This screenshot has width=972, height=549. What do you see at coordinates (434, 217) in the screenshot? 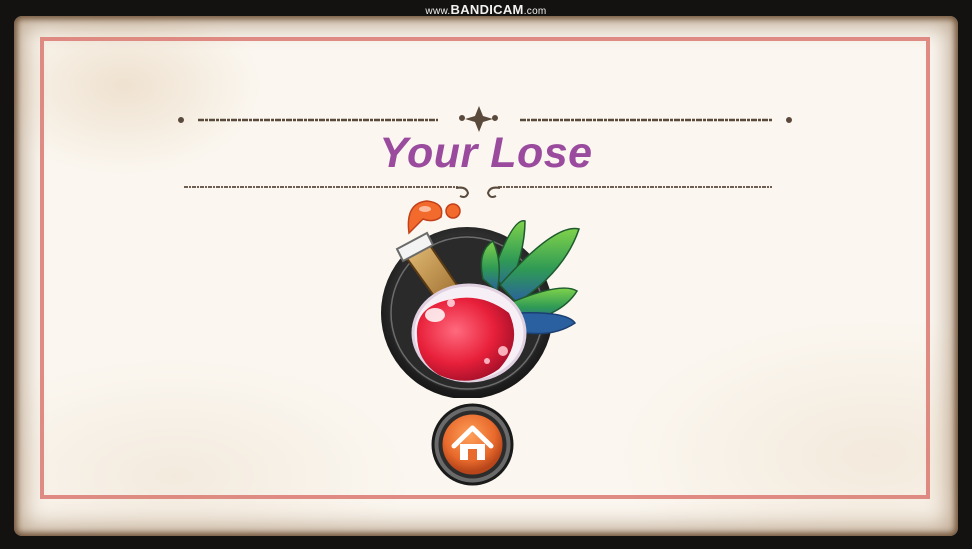
I see `splash-drops` at bounding box center [434, 217].